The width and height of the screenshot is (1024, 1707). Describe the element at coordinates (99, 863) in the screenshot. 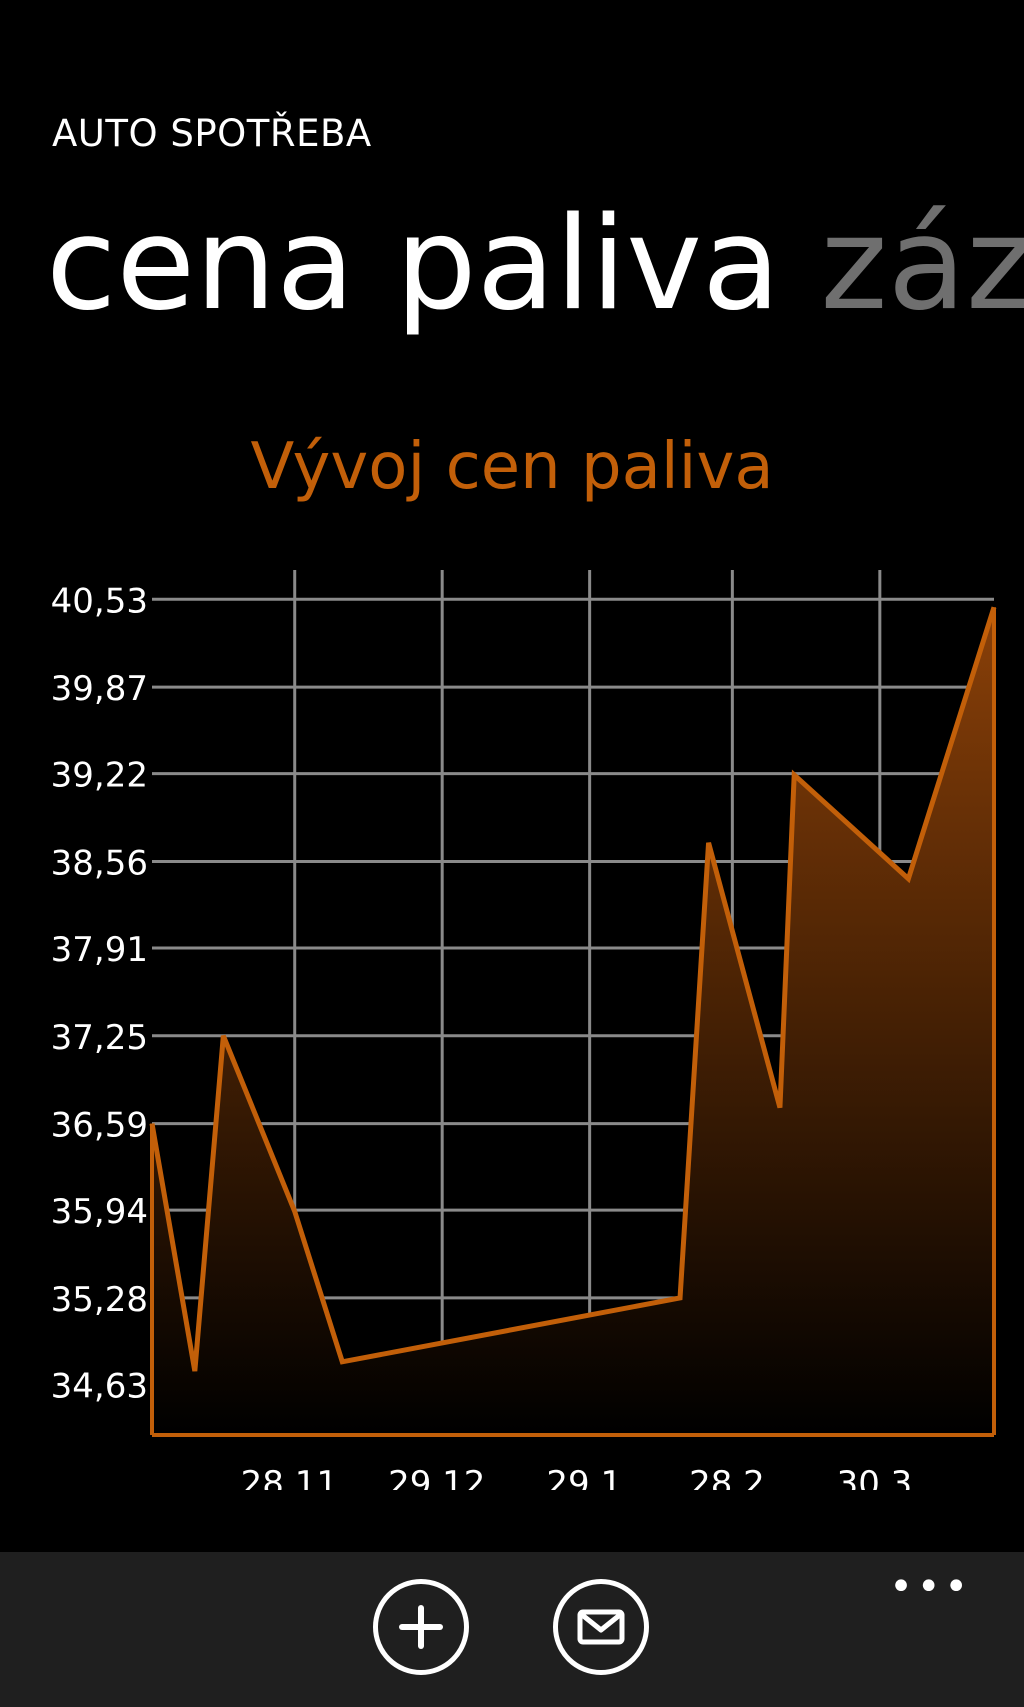

I see `y-tick-label: 38,56` at that location.